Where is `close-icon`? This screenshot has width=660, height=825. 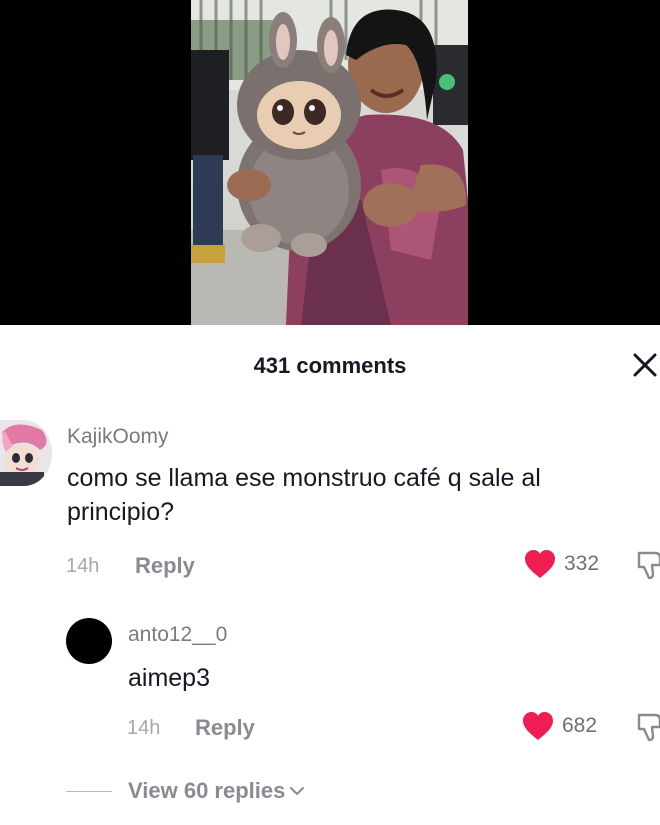 close-icon is located at coordinates (645, 365).